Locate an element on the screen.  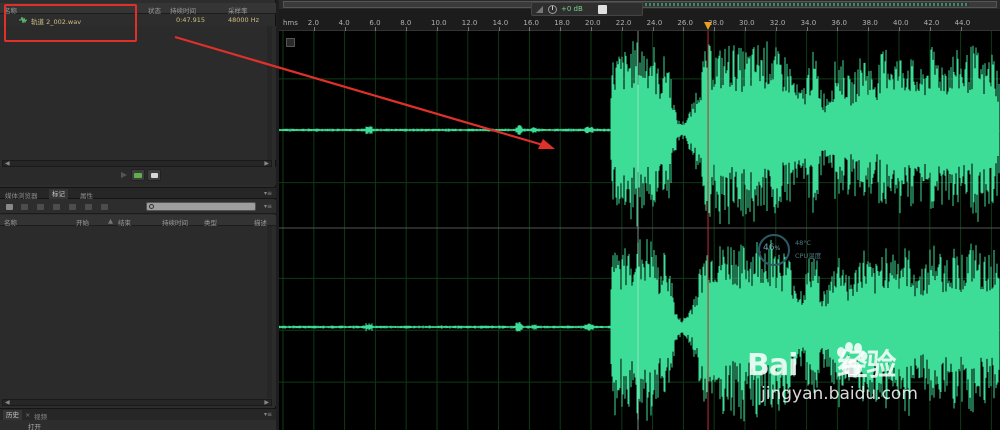
ruler-label: 40.0 is located at coordinates (901, 23).